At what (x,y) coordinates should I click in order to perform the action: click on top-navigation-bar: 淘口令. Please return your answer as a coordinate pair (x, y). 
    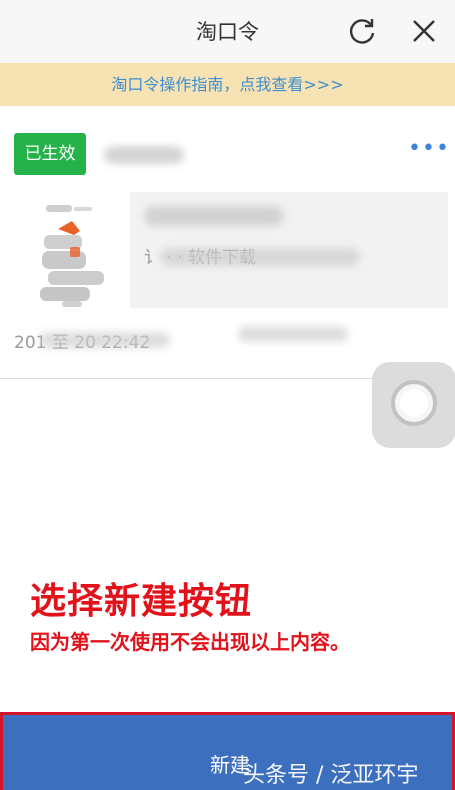
    Looking at the image, I should click on (227, 32).